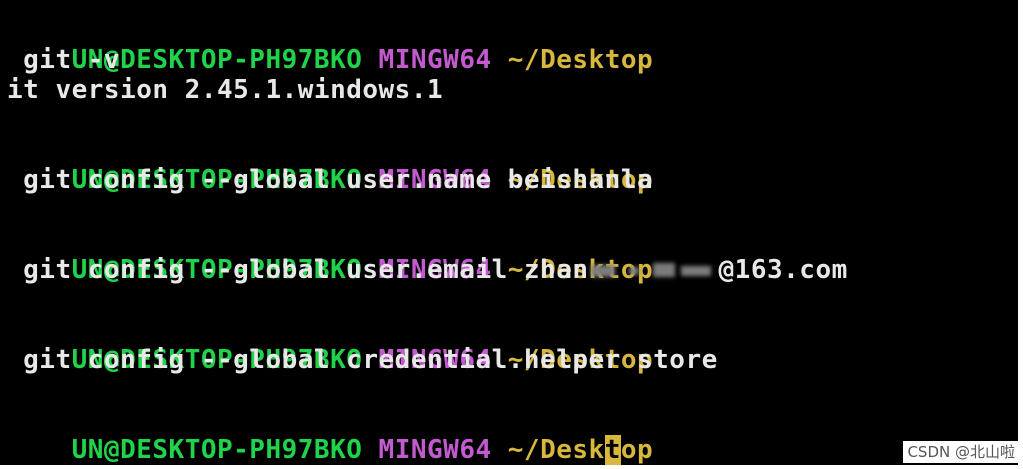 This screenshot has width=1023, height=469. Describe the element at coordinates (556, 450) in the screenshot. I see `path-pre-cursor: ~/Desk` at that location.